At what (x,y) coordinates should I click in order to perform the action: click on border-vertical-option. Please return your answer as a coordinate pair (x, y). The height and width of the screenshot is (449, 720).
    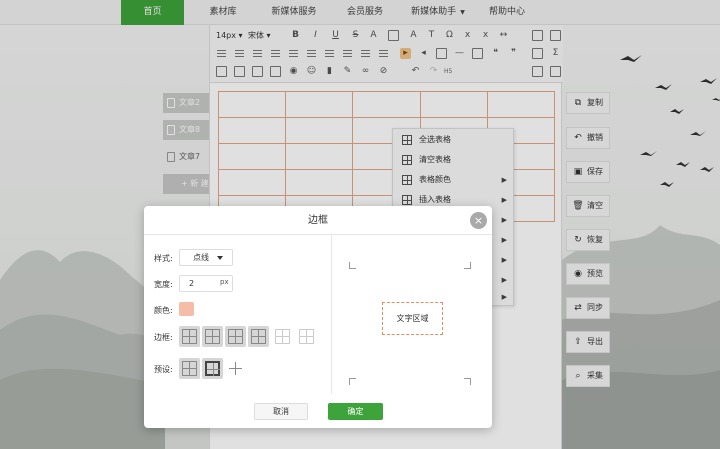
    Looking at the image, I should click on (282, 336).